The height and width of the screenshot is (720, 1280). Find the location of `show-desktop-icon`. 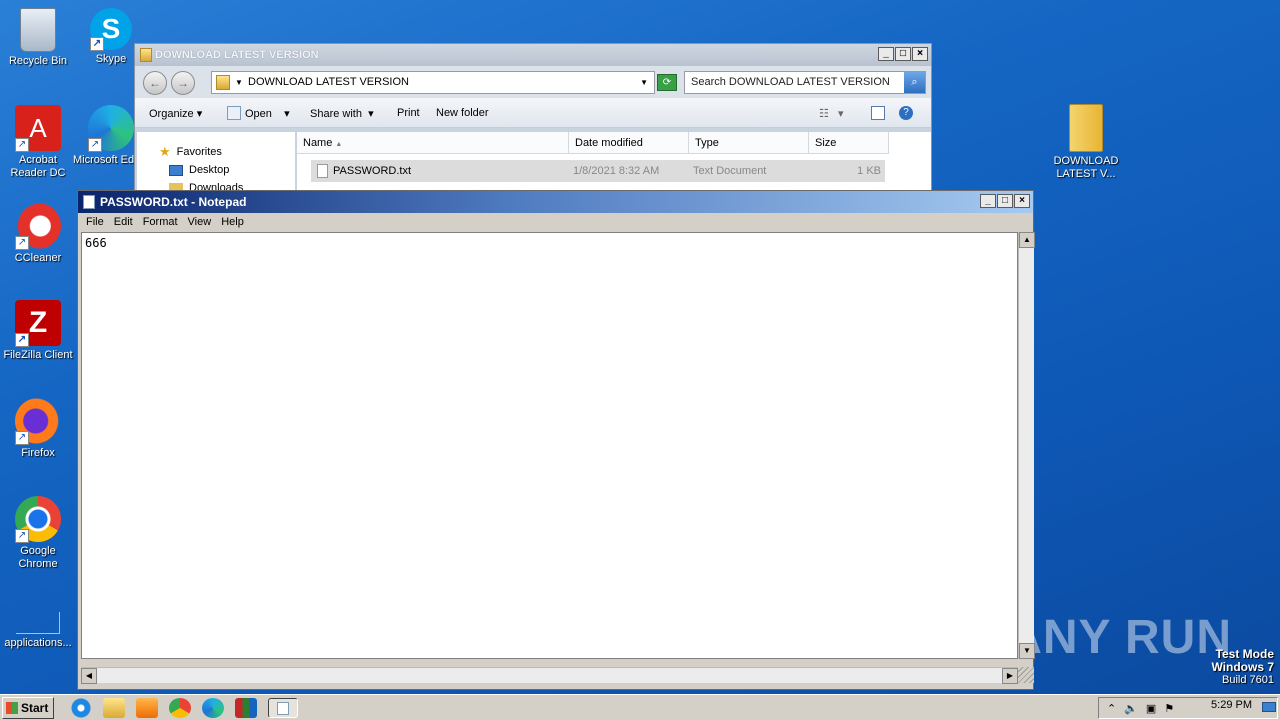

show-desktop-icon is located at coordinates (1269, 707).